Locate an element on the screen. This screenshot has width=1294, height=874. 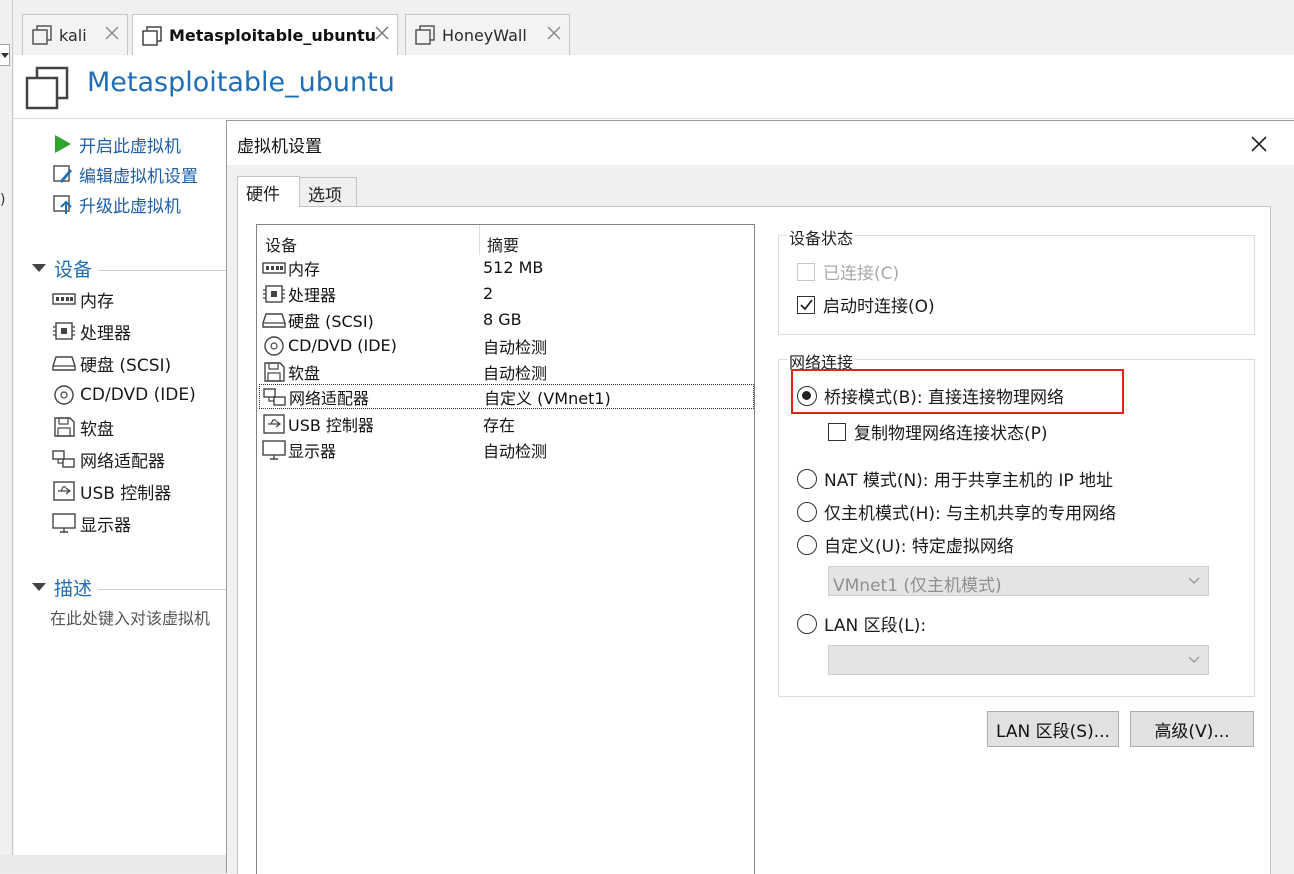
dialog-titlebar: 虚拟机设置 is located at coordinates (760, 143).